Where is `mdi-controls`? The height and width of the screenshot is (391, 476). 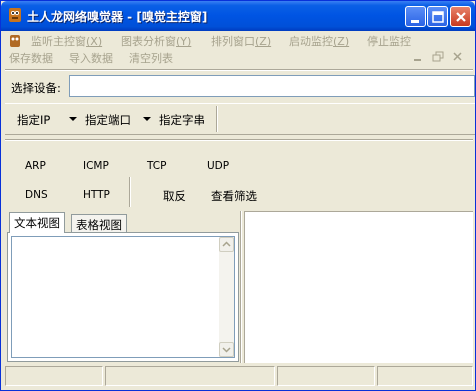
mdi-controls is located at coordinates (439, 58).